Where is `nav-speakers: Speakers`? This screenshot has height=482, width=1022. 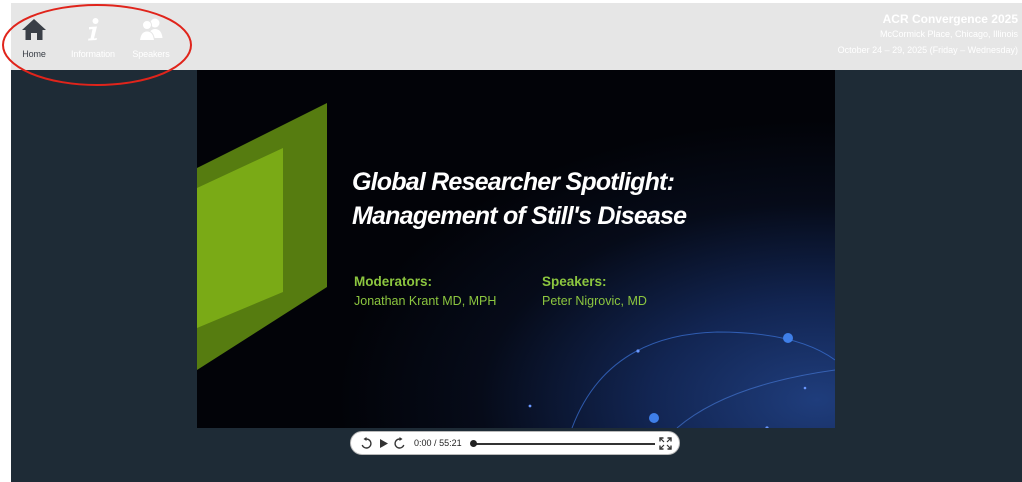
nav-speakers: Speakers is located at coordinates (151, 38).